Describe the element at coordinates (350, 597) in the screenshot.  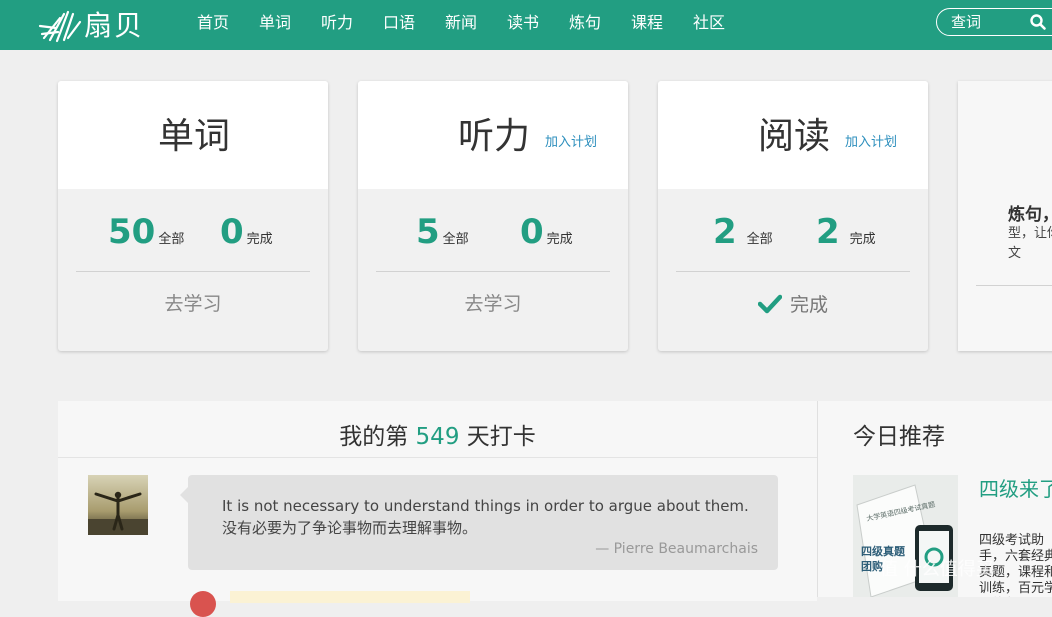
I see `notice-strip` at that location.